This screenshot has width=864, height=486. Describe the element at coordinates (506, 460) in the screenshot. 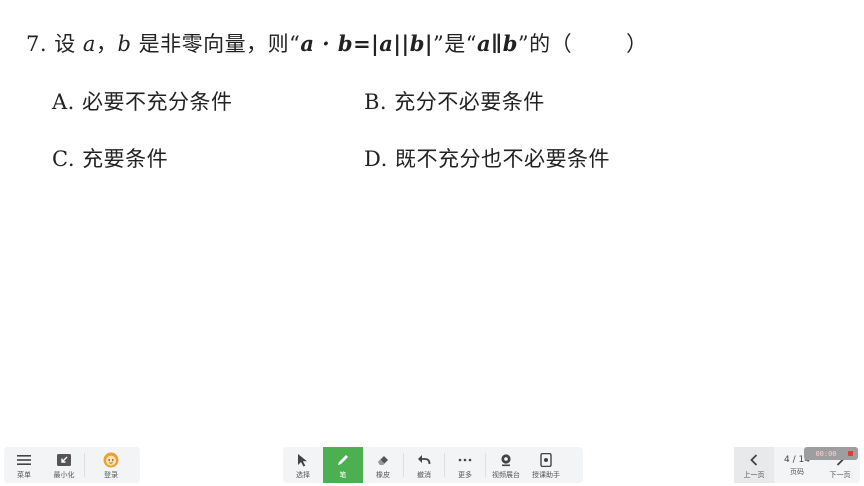

I see `webcam-icon` at that location.